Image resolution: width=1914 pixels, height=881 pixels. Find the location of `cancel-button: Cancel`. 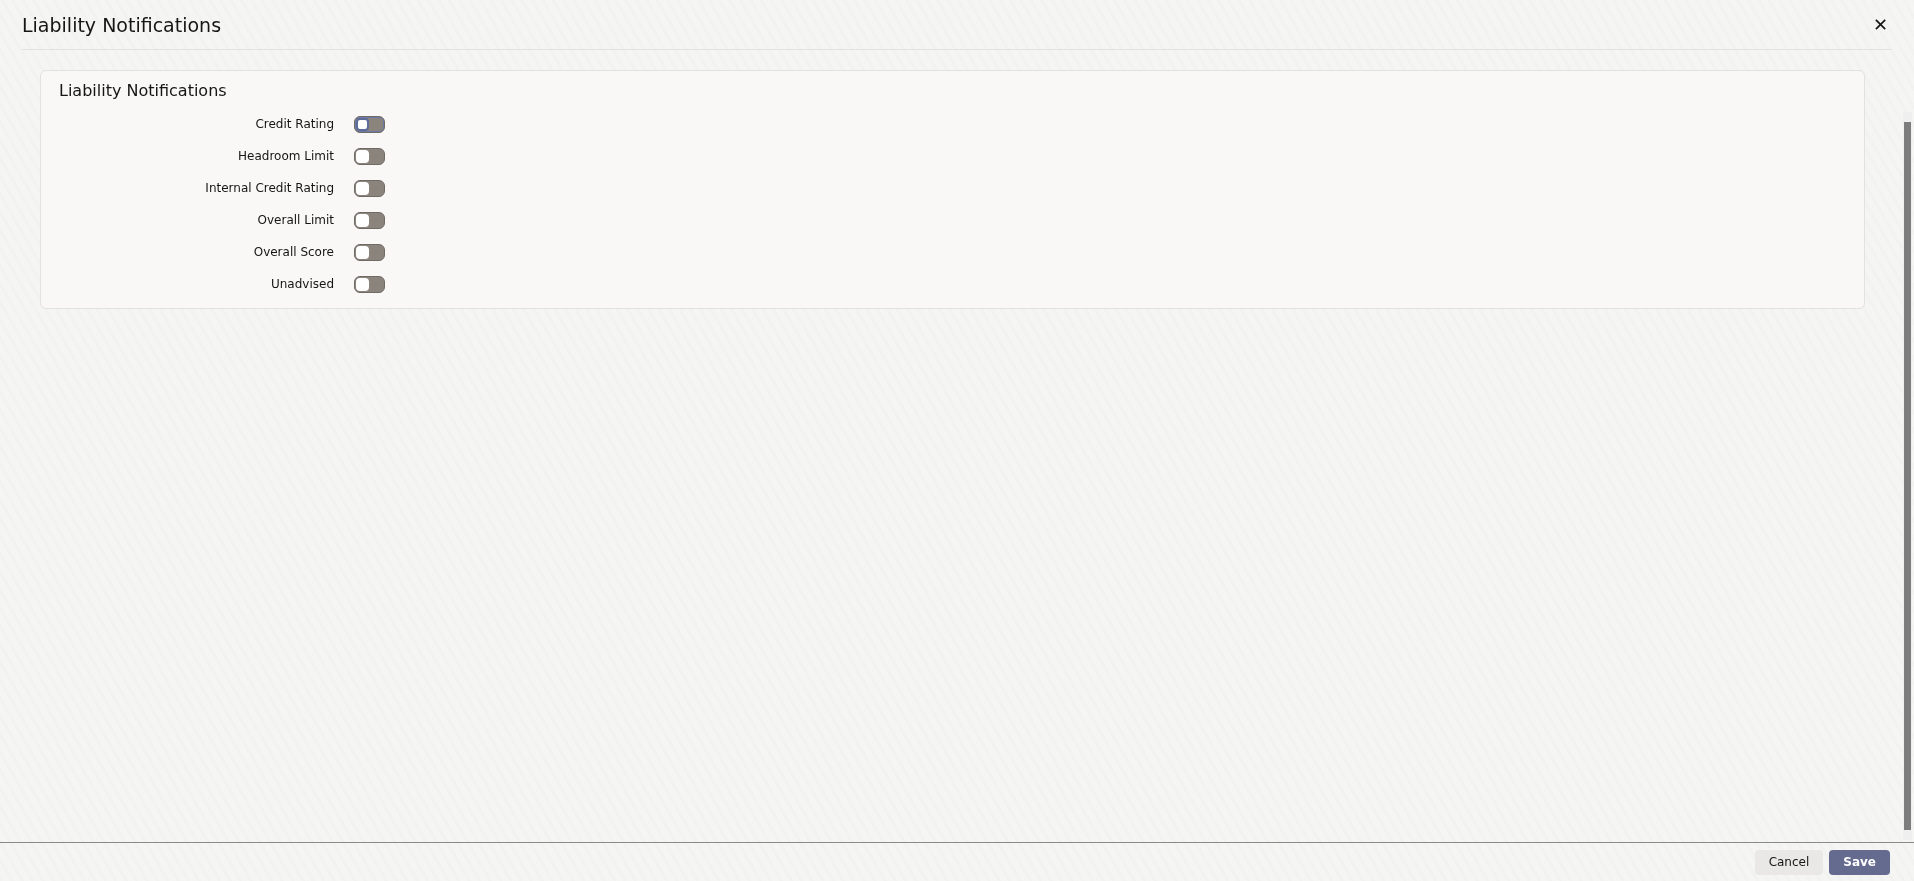

cancel-button: Cancel is located at coordinates (1789, 862).